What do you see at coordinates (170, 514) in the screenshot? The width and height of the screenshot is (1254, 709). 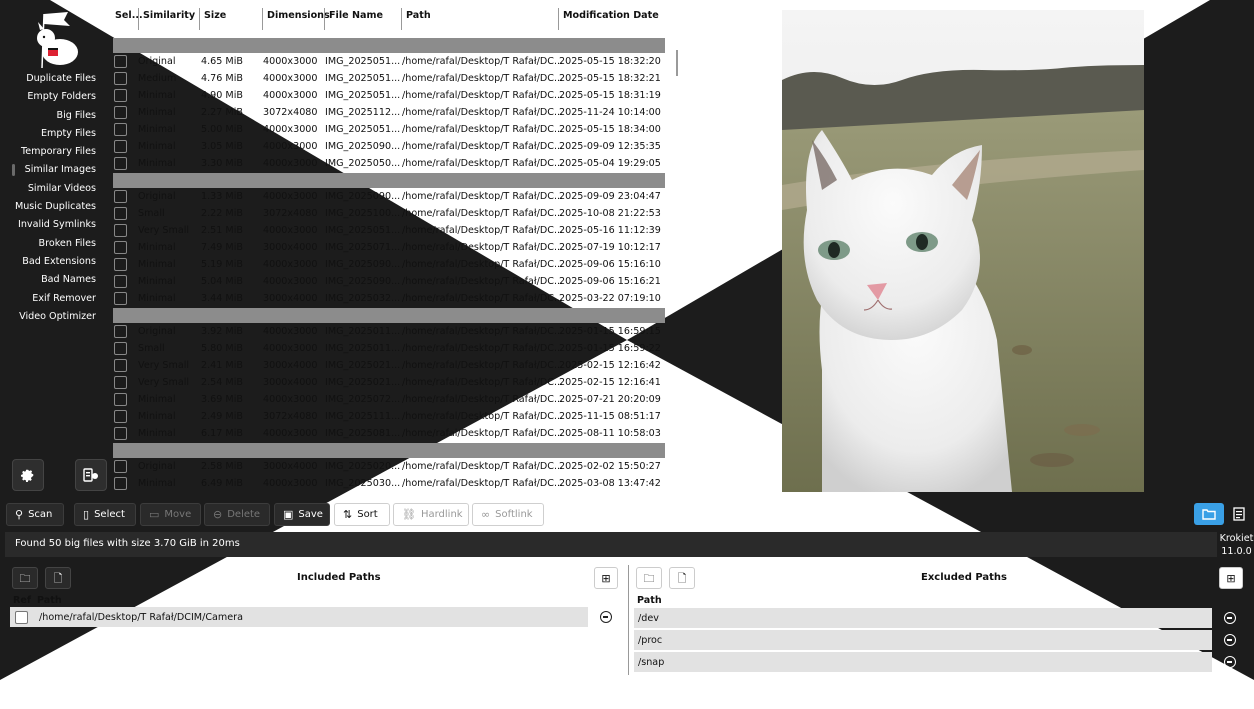 I see `move-button: ▭ Move` at bounding box center [170, 514].